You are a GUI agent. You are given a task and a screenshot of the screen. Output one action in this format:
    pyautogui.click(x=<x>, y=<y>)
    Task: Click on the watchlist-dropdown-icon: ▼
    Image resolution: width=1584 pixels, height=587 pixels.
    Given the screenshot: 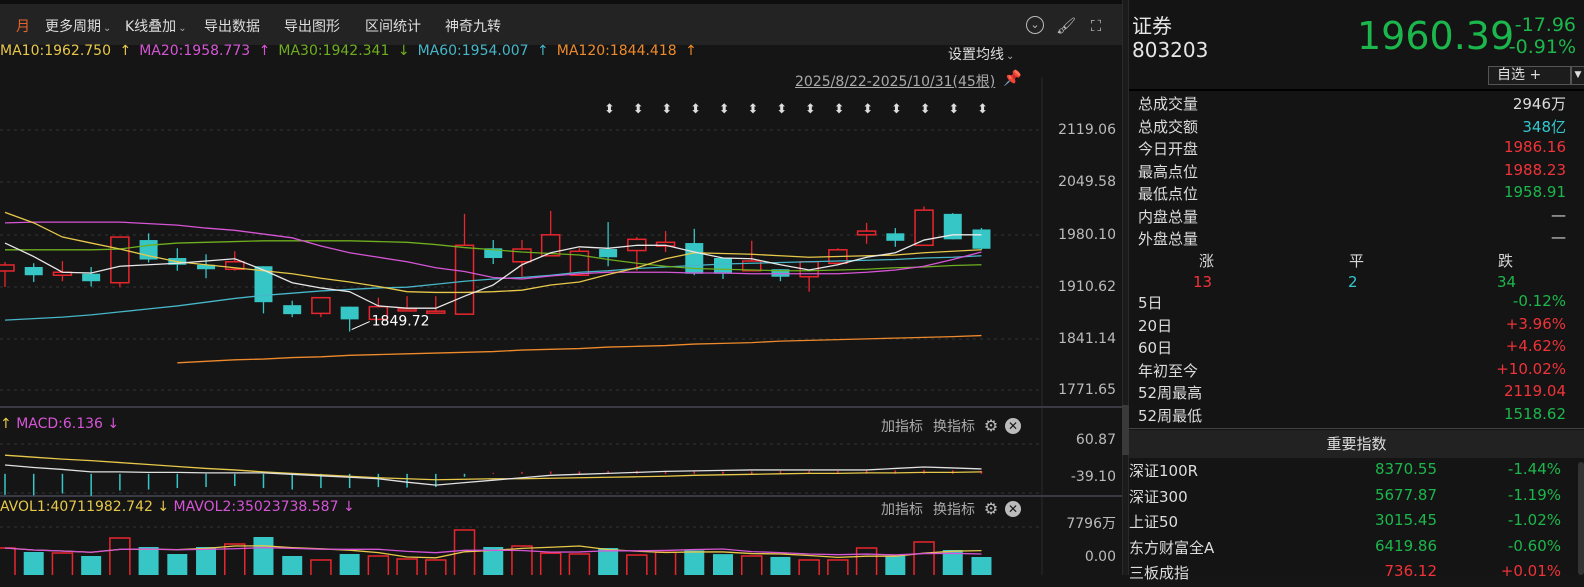 What is the action you would take?
    pyautogui.click(x=1577, y=75)
    